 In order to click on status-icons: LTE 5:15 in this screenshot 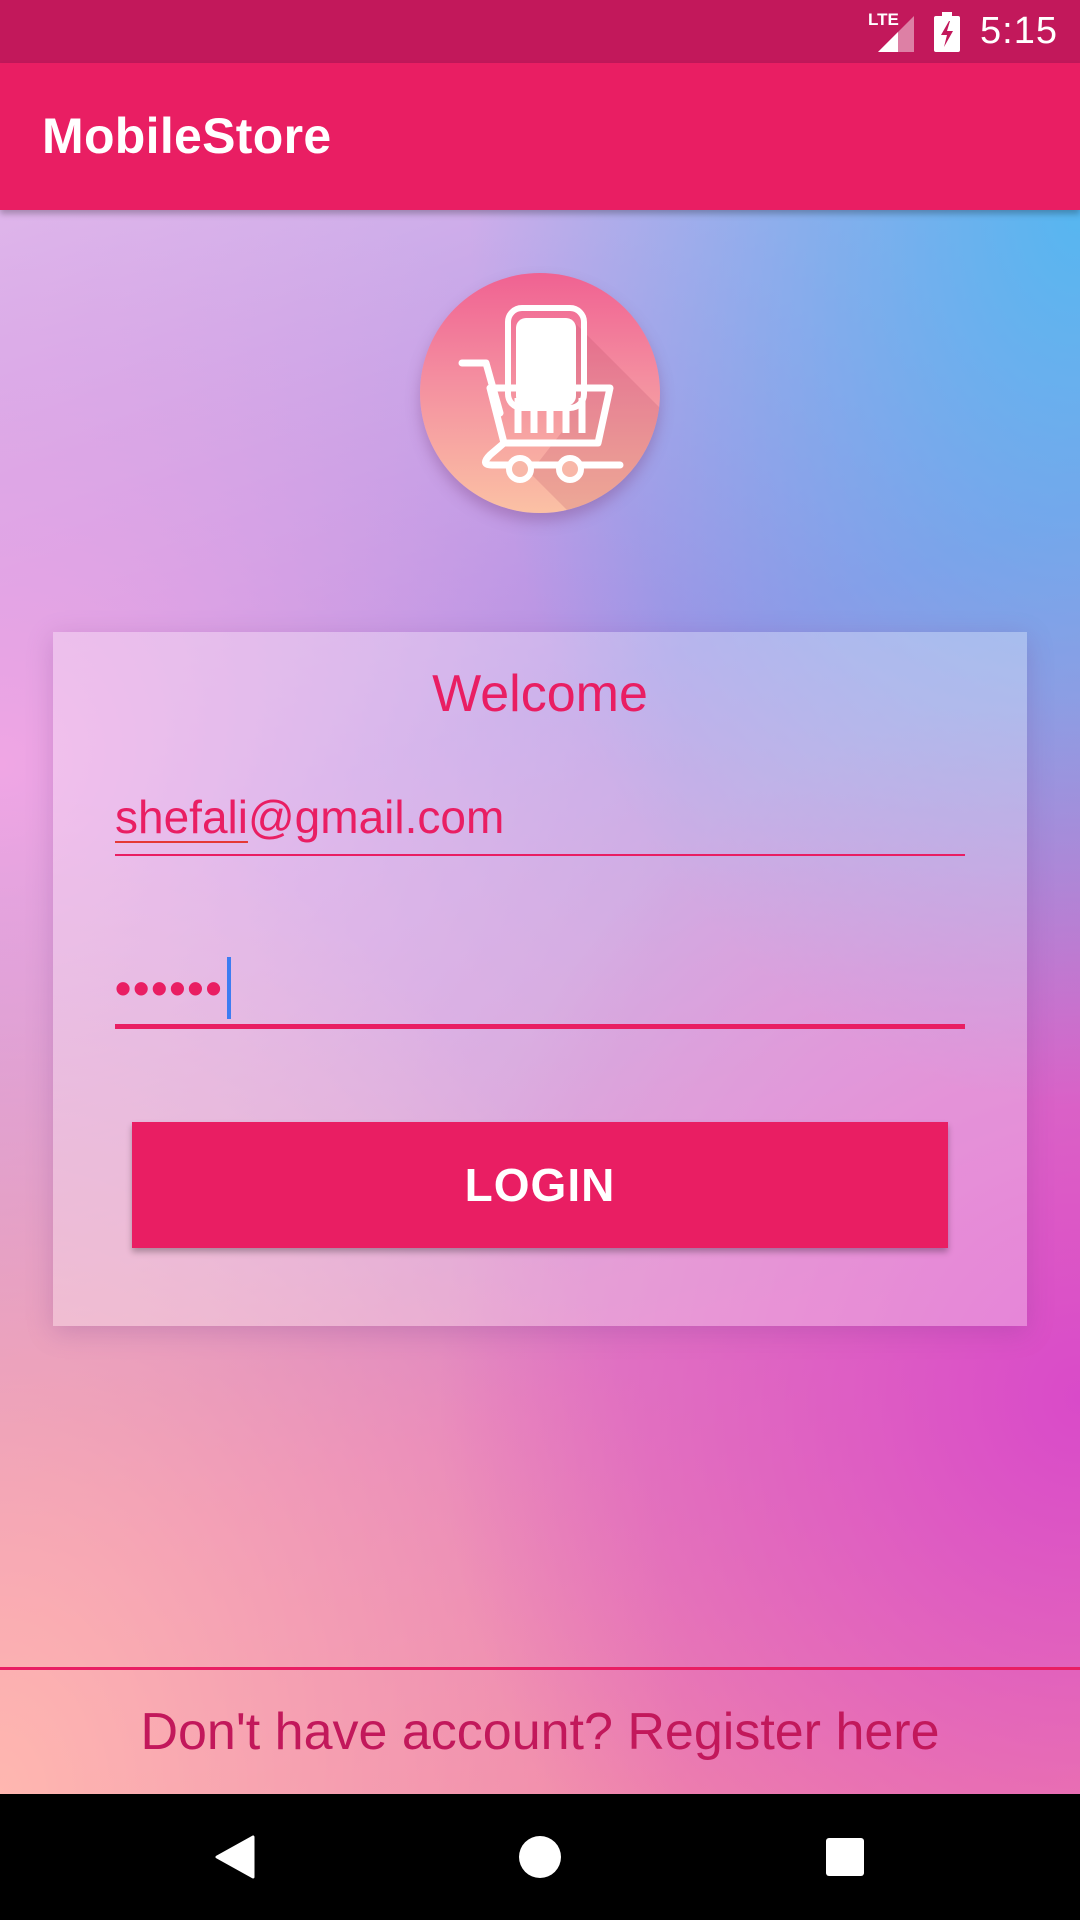, I will do `click(963, 31)`.